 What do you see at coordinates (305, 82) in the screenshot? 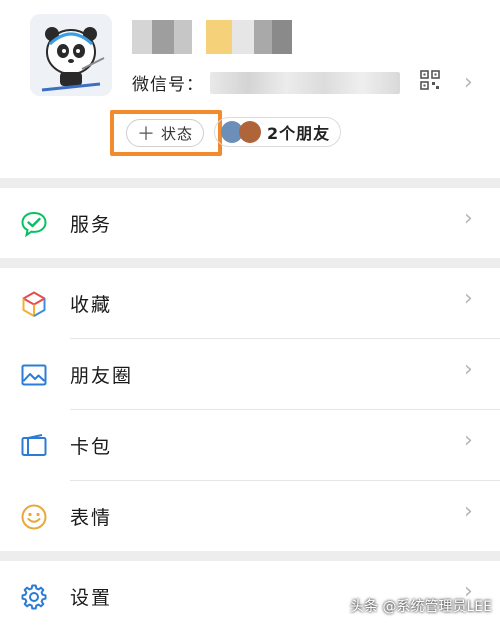
I see `wechat-id-value-blurred` at bounding box center [305, 82].